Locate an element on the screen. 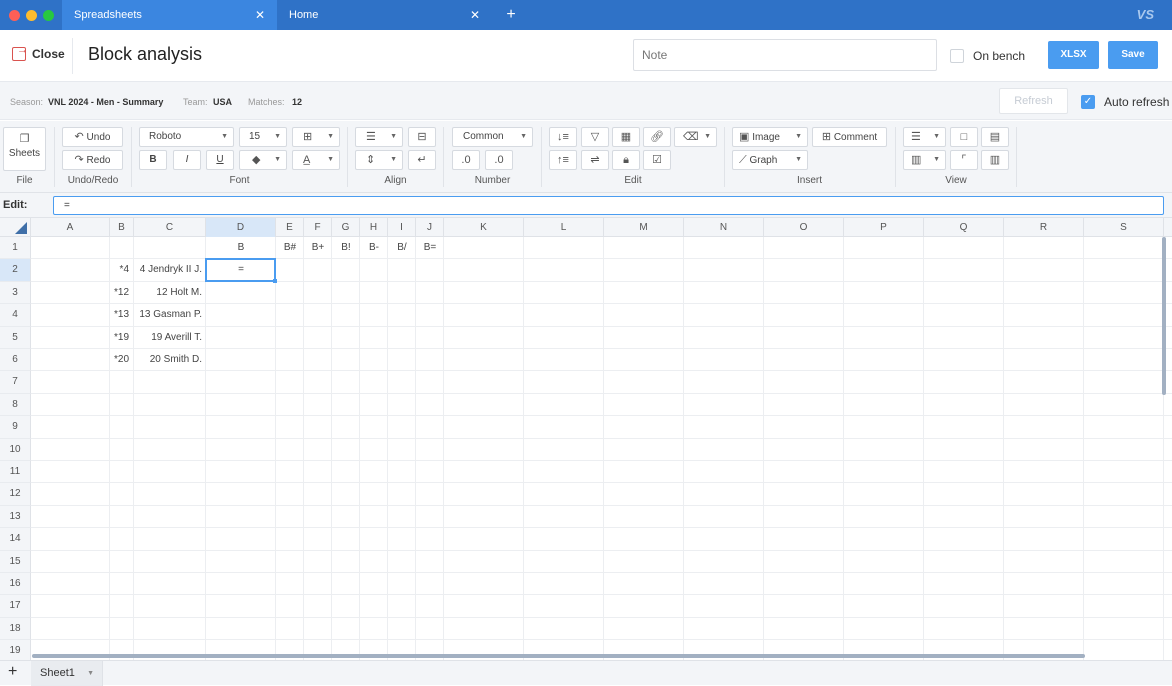 The height and width of the screenshot is (686, 1172). row-view-button: ☰ ▼ is located at coordinates (924, 137).